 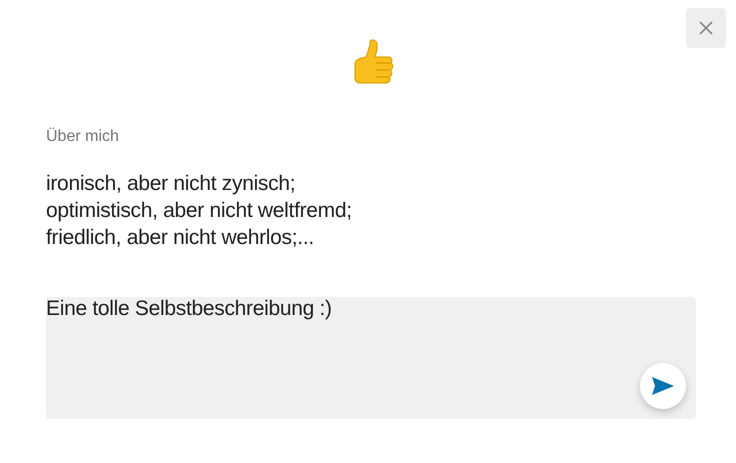 What do you see at coordinates (663, 386) in the screenshot?
I see `send-icon` at bounding box center [663, 386].